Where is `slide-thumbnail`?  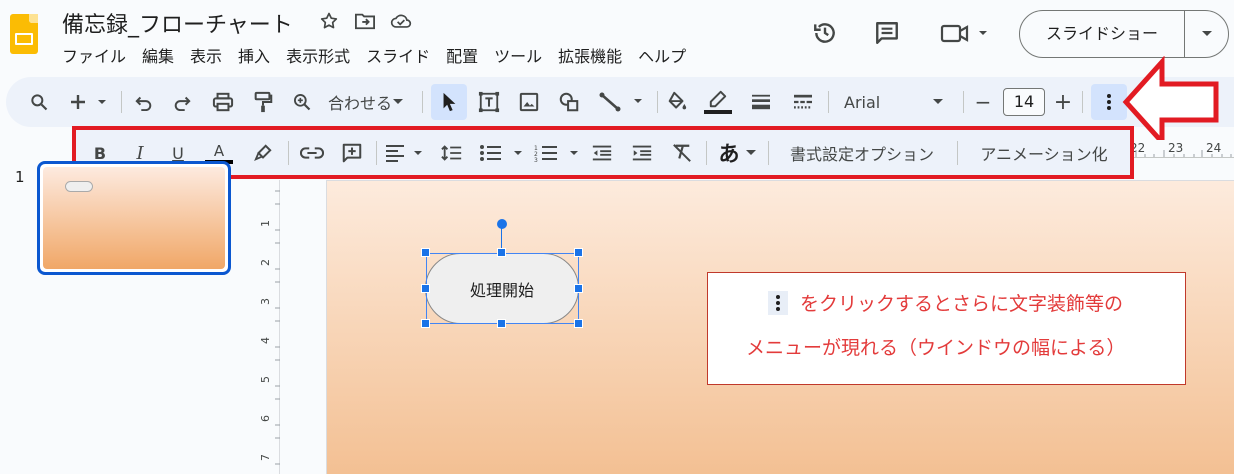 slide-thumbnail is located at coordinates (134, 218).